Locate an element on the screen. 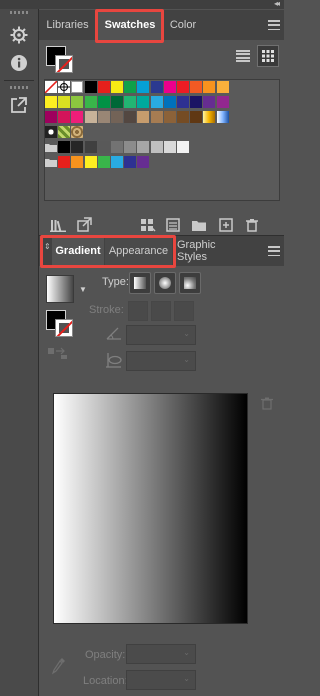 This screenshot has height=696, width=320. info-icon is located at coordinates (19, 63).